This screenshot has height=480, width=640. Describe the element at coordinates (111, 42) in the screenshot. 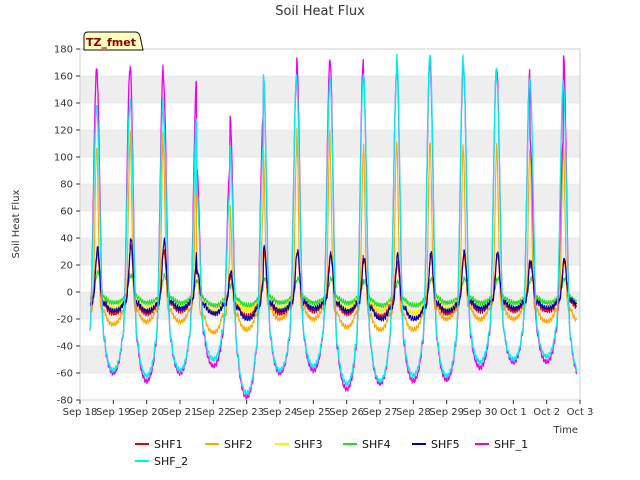

I see `tag-label: TZ_fmet` at that location.